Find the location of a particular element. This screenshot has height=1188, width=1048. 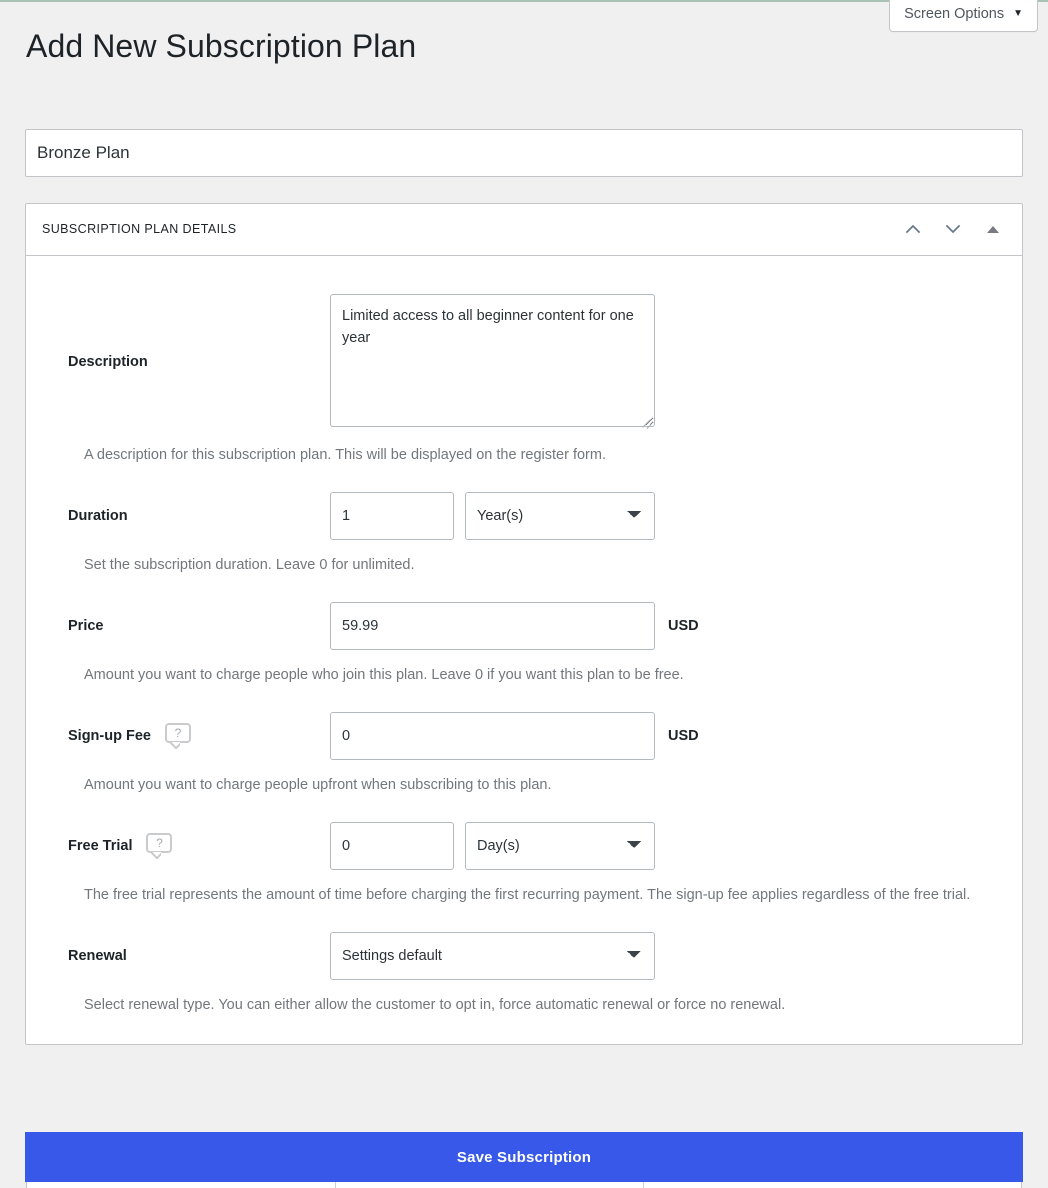

save-subscription-button: Save Subscription is located at coordinates (524, 1157).